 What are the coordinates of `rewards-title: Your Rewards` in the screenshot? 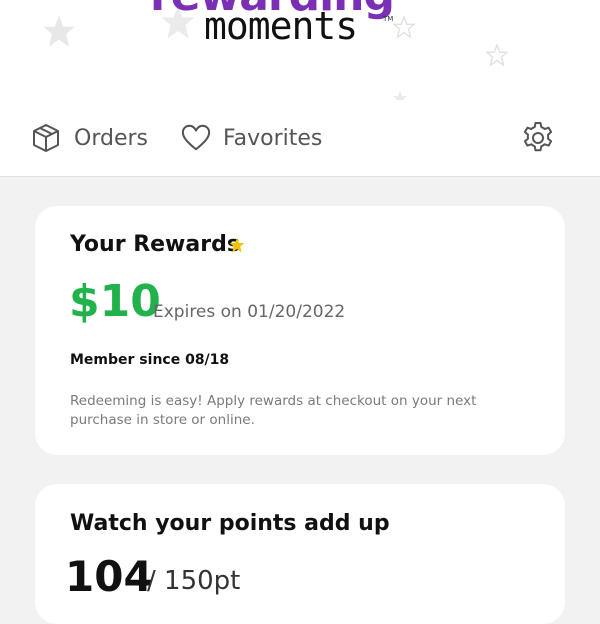 It's located at (155, 244).